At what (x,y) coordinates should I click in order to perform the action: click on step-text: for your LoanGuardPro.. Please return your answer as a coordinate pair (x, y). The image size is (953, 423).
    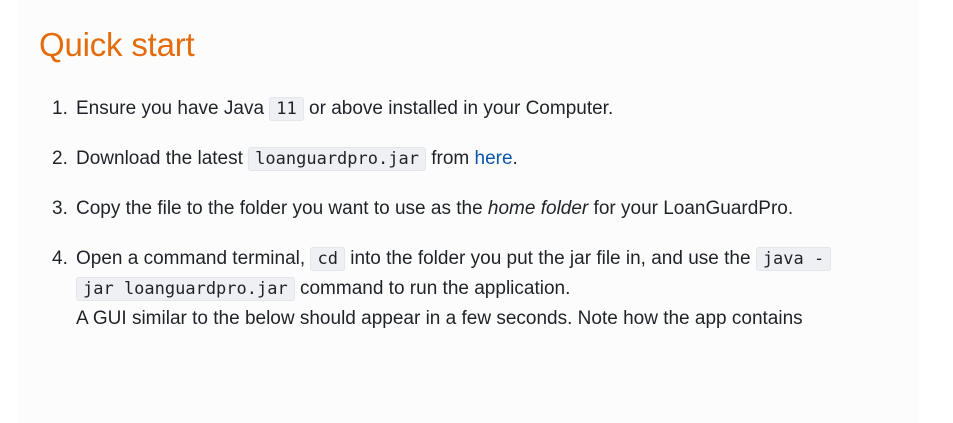
    Looking at the image, I should click on (691, 208).